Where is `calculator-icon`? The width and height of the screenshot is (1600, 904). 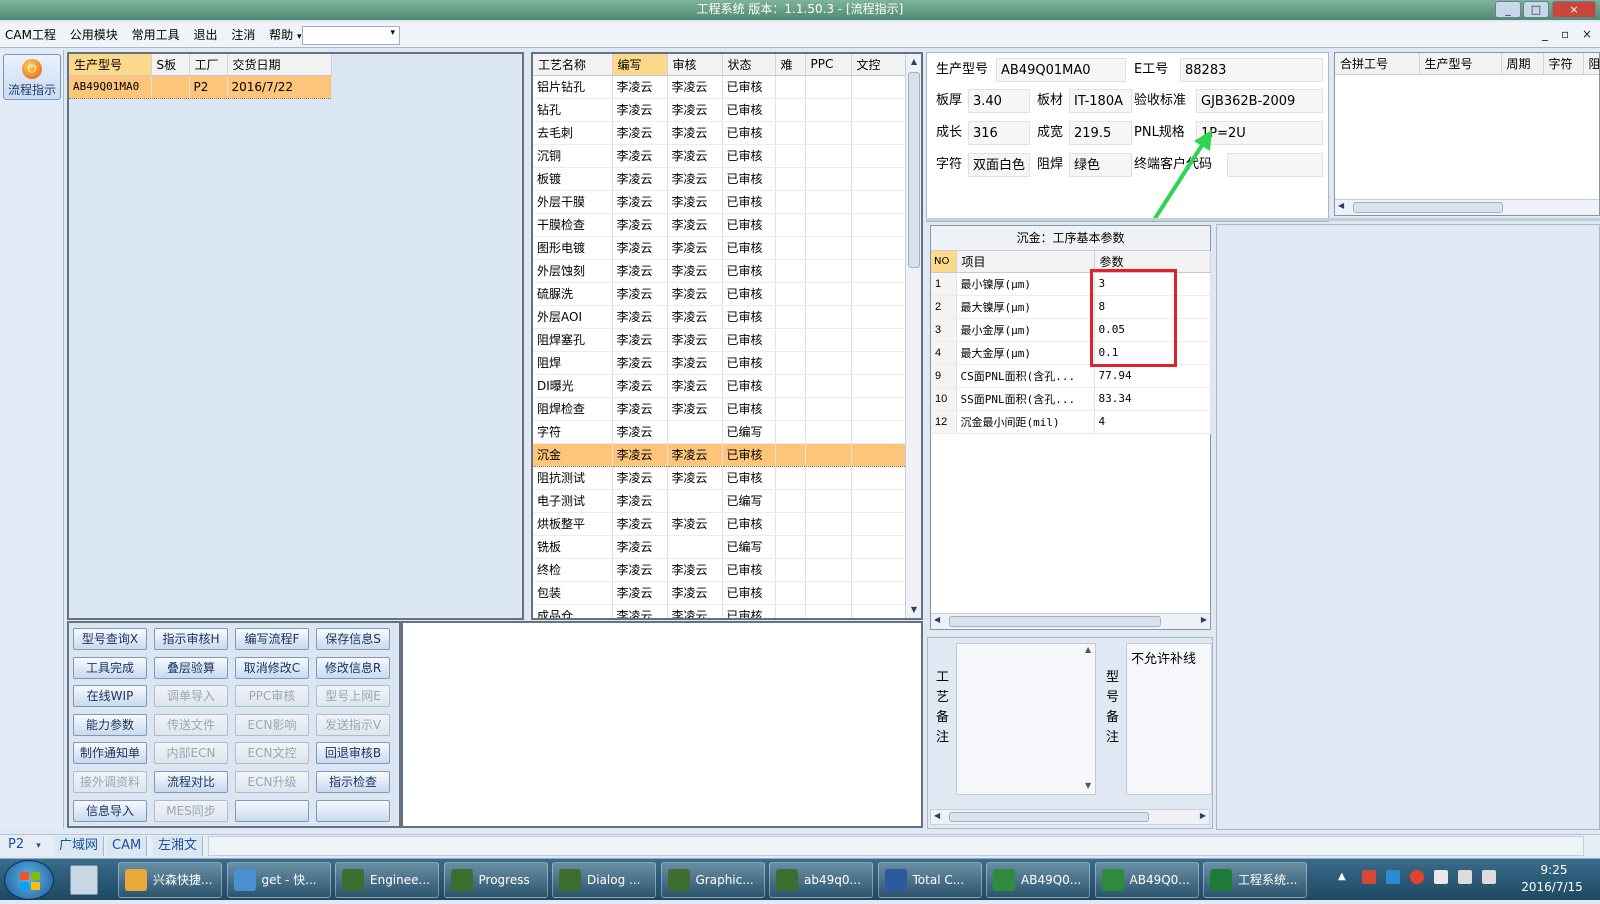 calculator-icon is located at coordinates (84, 880).